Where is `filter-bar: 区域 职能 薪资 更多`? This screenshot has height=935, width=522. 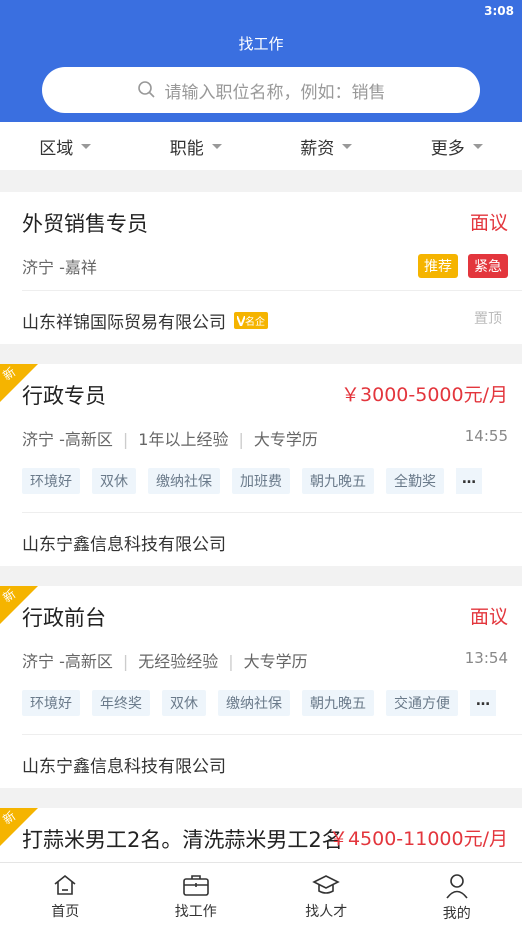 filter-bar: 区域 职能 薪资 更多 is located at coordinates (261, 146).